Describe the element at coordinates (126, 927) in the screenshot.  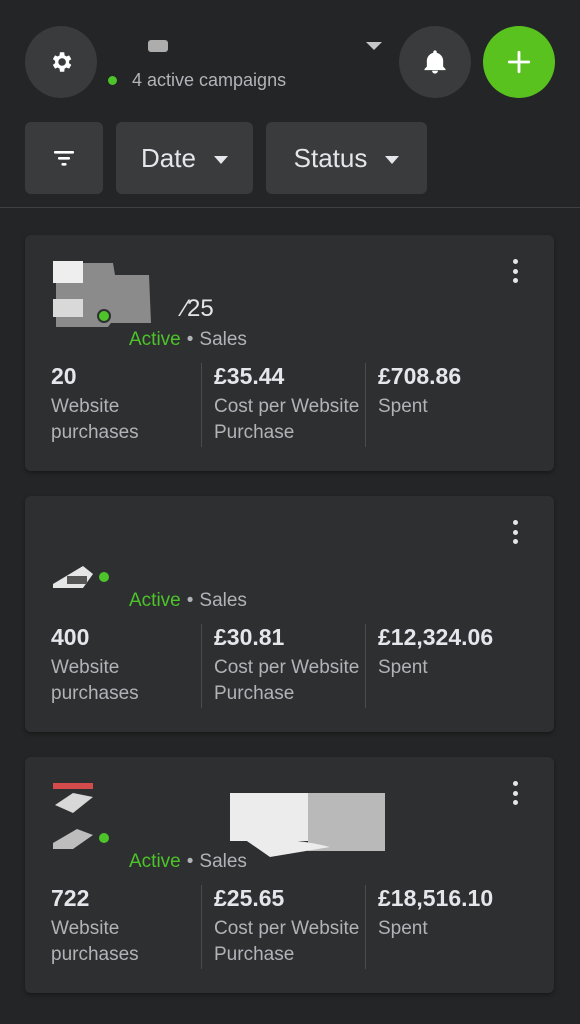
I see `results-metric: 722 Website purchases` at that location.